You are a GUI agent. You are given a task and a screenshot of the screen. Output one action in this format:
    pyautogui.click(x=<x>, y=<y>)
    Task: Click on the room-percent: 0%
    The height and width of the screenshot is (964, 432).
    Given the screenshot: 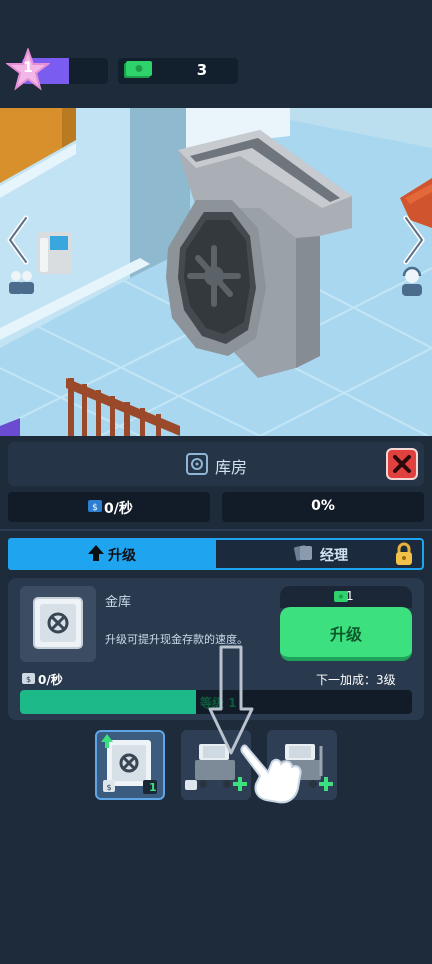 What is the action you would take?
    pyautogui.click(x=323, y=506)
    